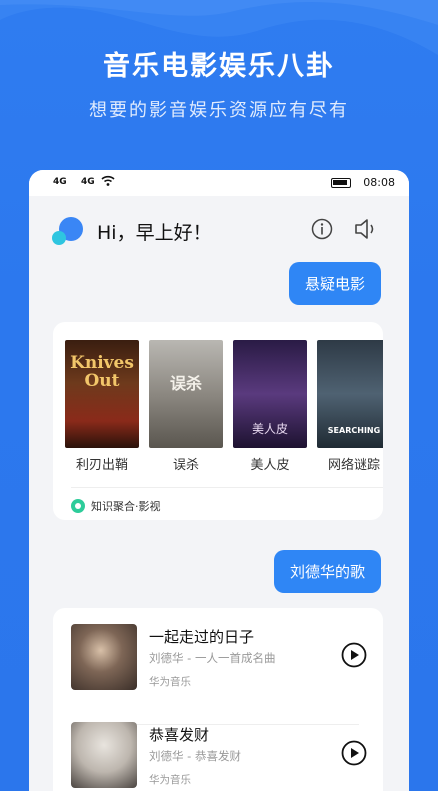 The height and width of the screenshot is (791, 438). Describe the element at coordinates (102, 394) in the screenshot. I see `movie-poster: Knives Out` at that location.